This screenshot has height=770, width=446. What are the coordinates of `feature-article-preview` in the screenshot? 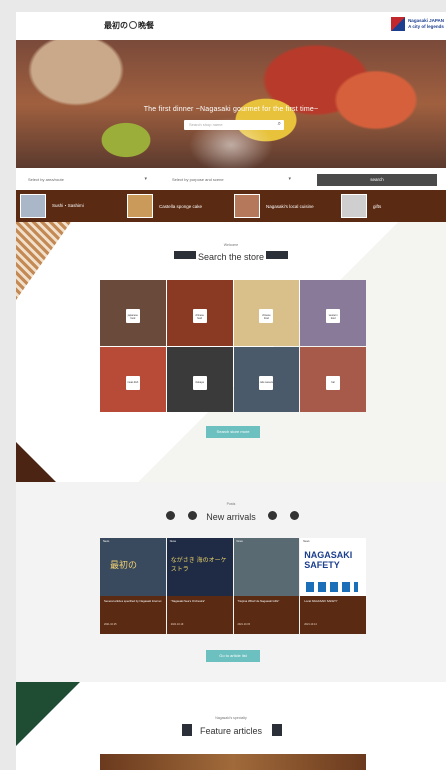 It's located at (233, 762).